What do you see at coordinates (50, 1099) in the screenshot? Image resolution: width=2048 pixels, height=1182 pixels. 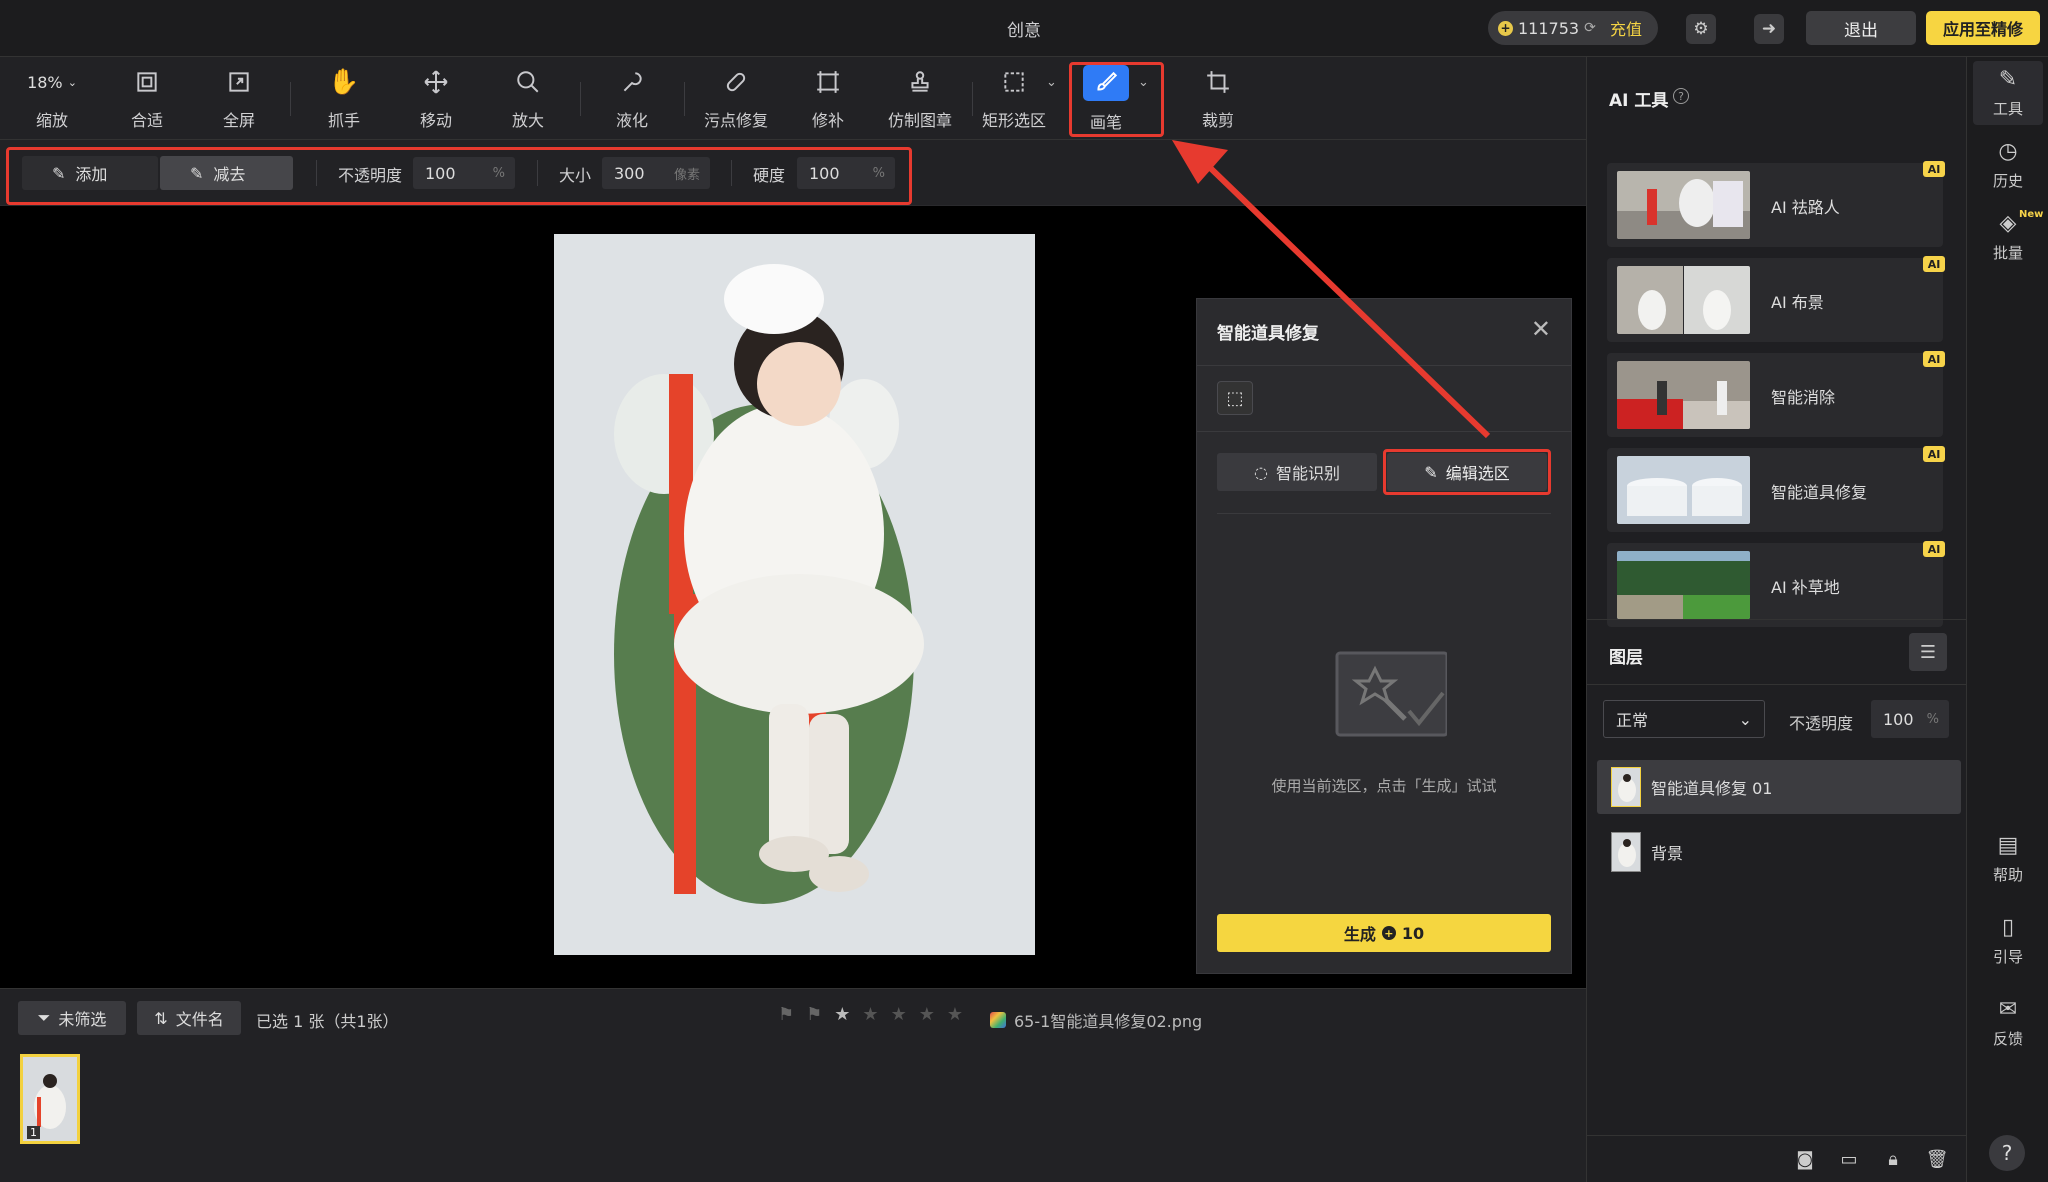 I see `filmstrip-thumbnail: 1` at bounding box center [50, 1099].